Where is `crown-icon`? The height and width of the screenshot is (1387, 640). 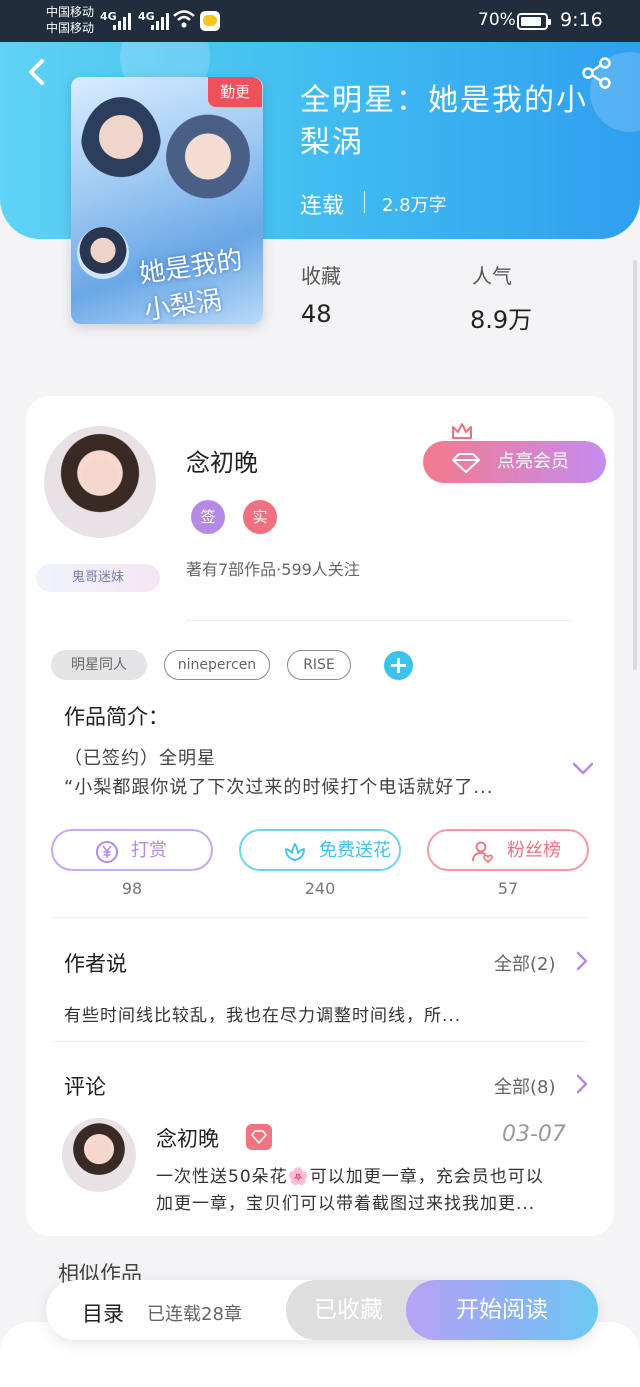
crown-icon is located at coordinates (462, 431).